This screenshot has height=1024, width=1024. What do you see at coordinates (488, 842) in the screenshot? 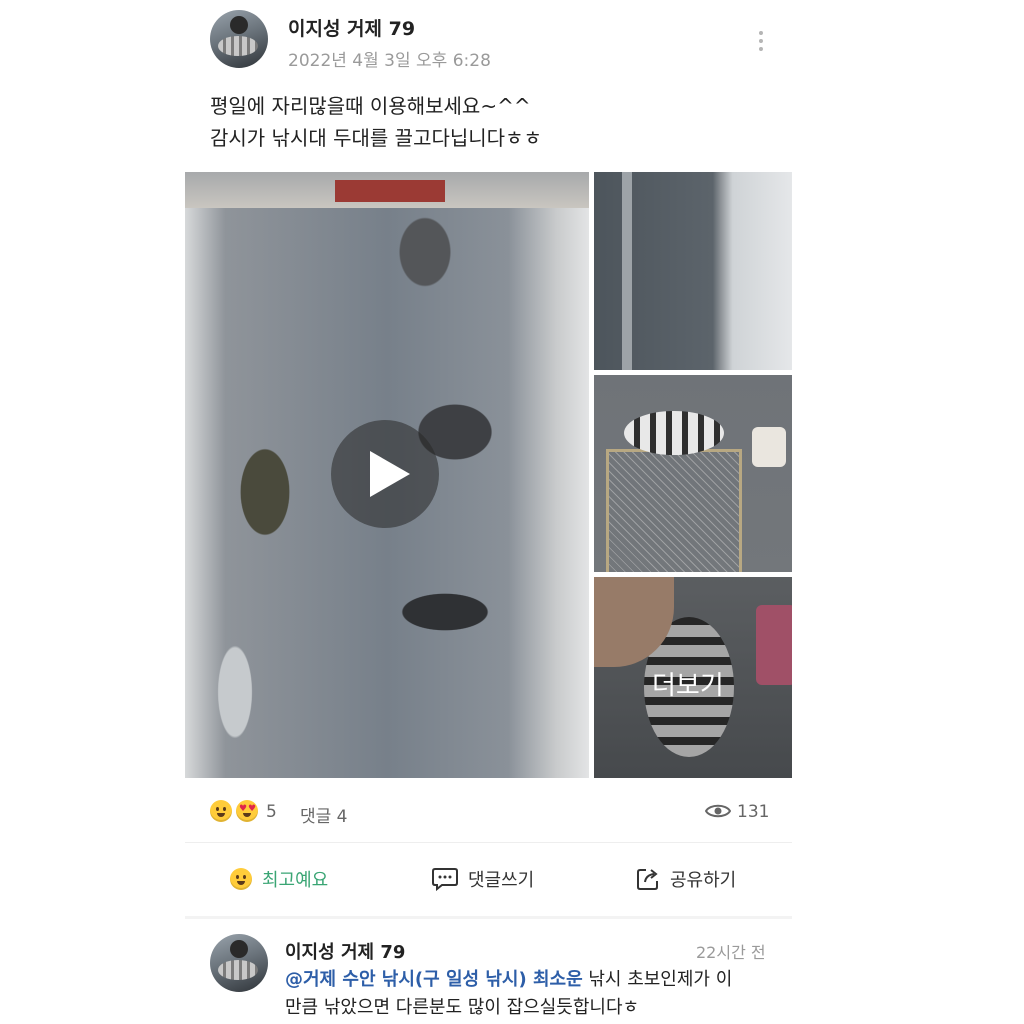
I see `stats-divider` at bounding box center [488, 842].